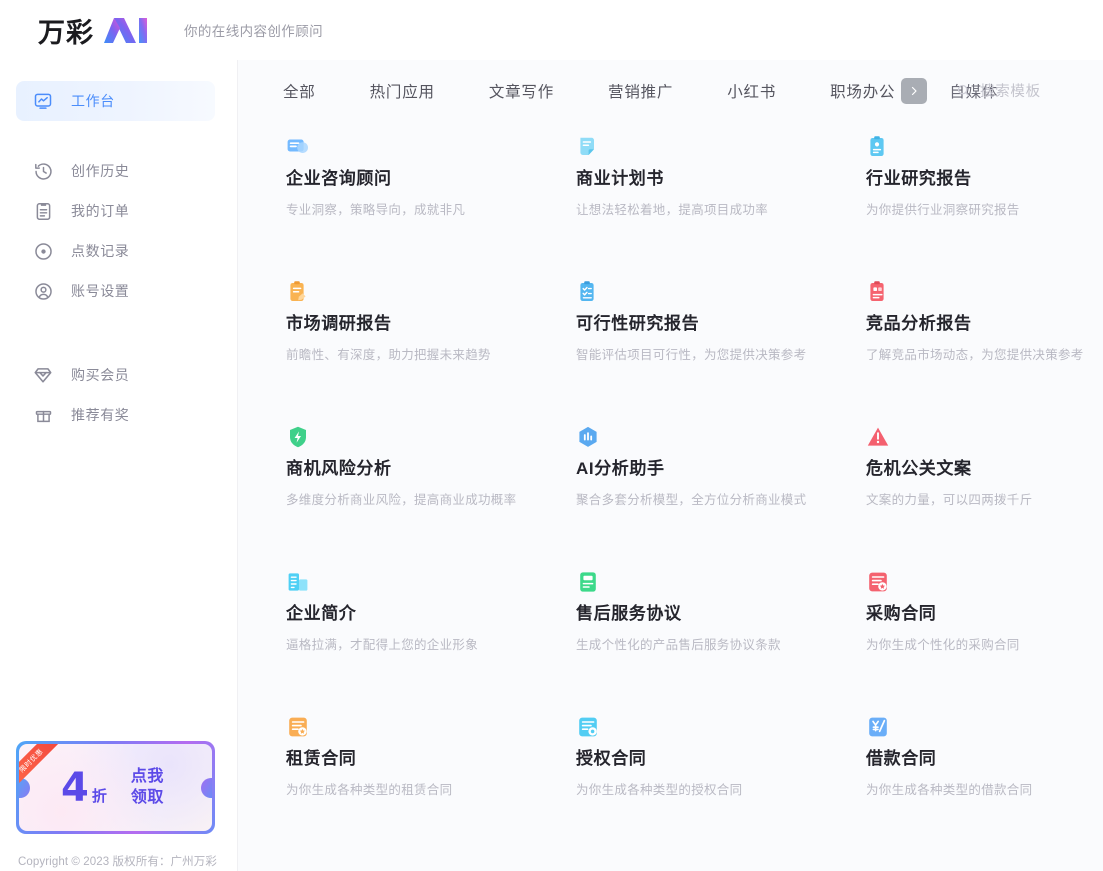 The width and height of the screenshot is (1103, 871). I want to click on card-desc: 为你生成各种类型的租赁合同, so click(369, 790).